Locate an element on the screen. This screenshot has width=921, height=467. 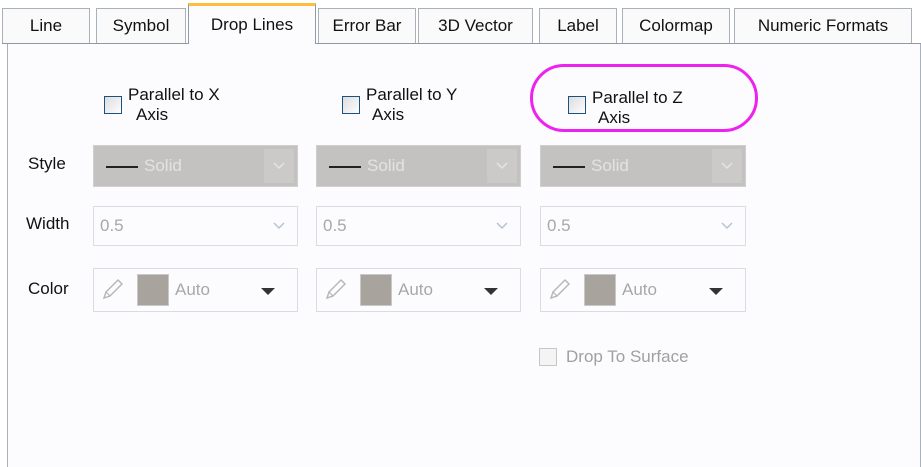
tab-strip-divider is located at coordinates (461, 43).